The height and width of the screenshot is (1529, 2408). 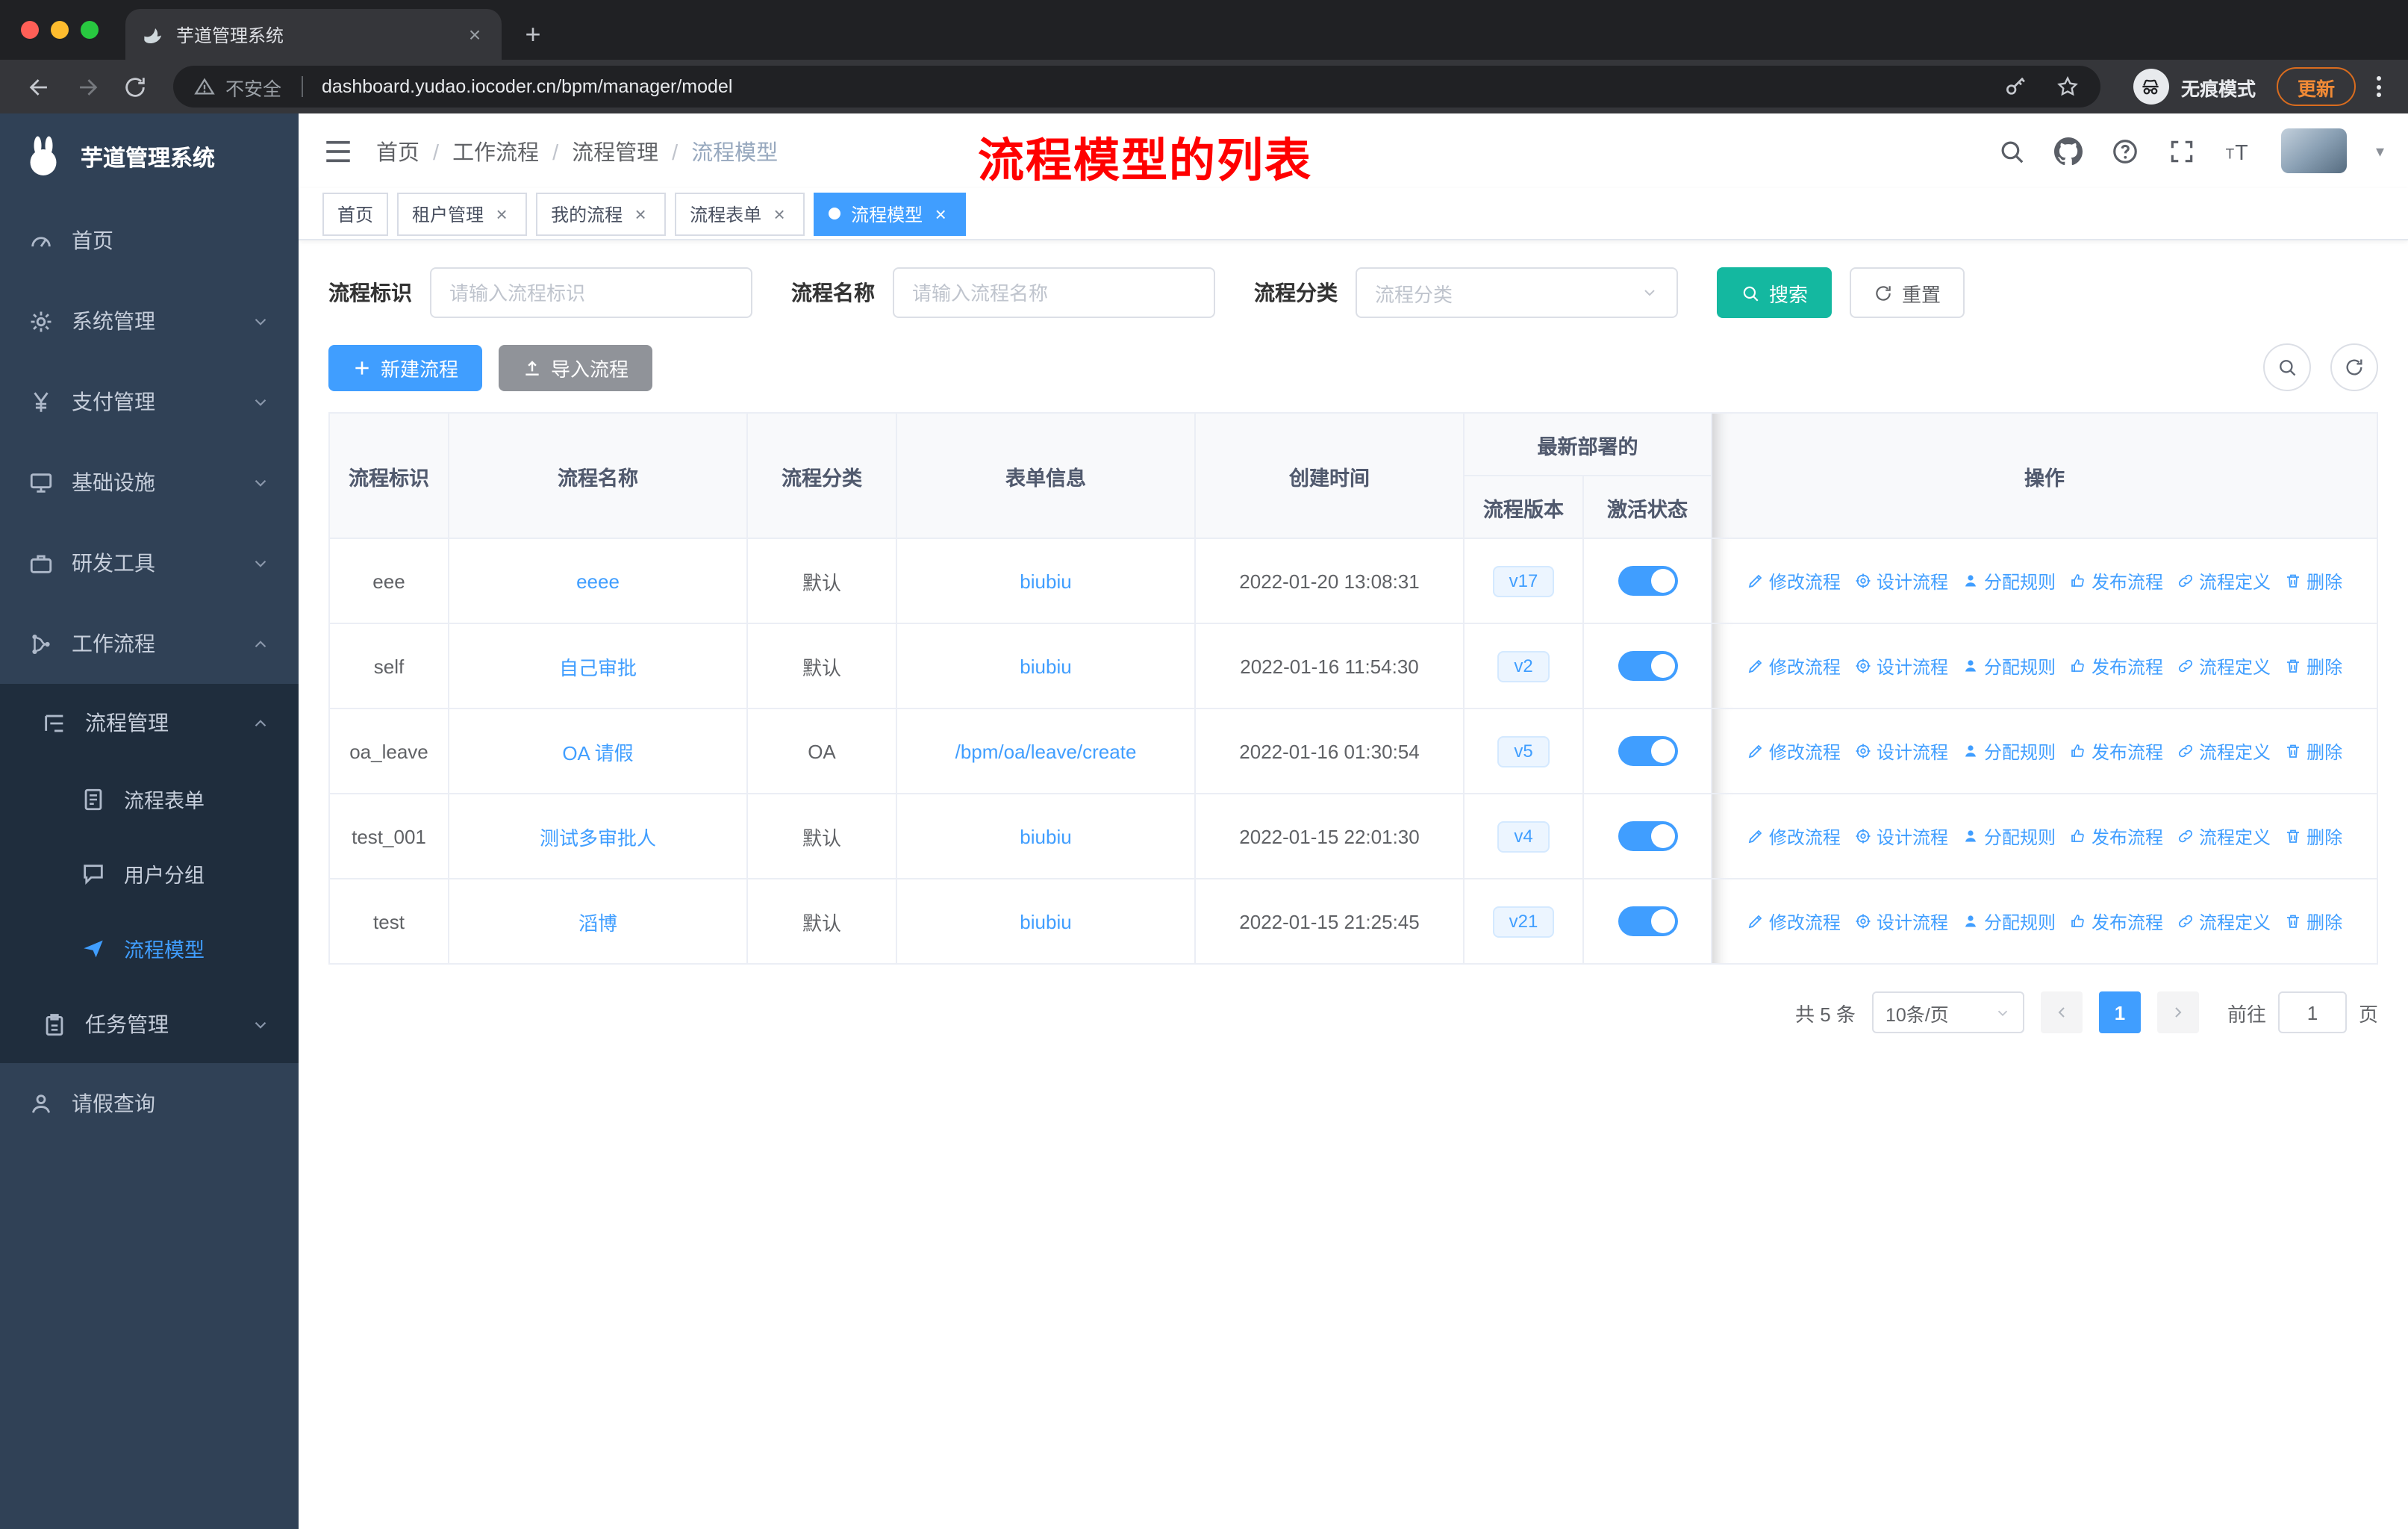 I want to click on sidebar-item-process-management: 流程管理, so click(x=149, y=723).